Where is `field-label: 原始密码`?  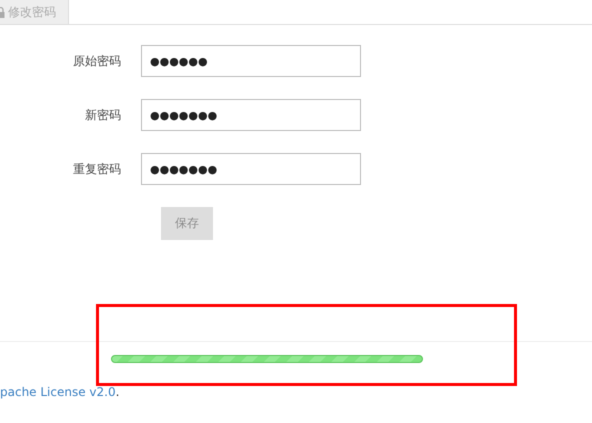 field-label: 原始密码 is located at coordinates (97, 61).